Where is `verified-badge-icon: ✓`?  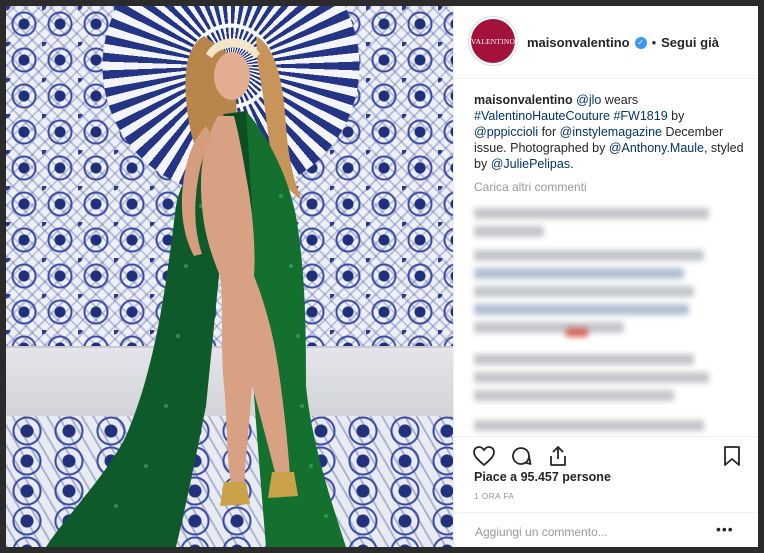 verified-badge-icon: ✓ is located at coordinates (640, 42).